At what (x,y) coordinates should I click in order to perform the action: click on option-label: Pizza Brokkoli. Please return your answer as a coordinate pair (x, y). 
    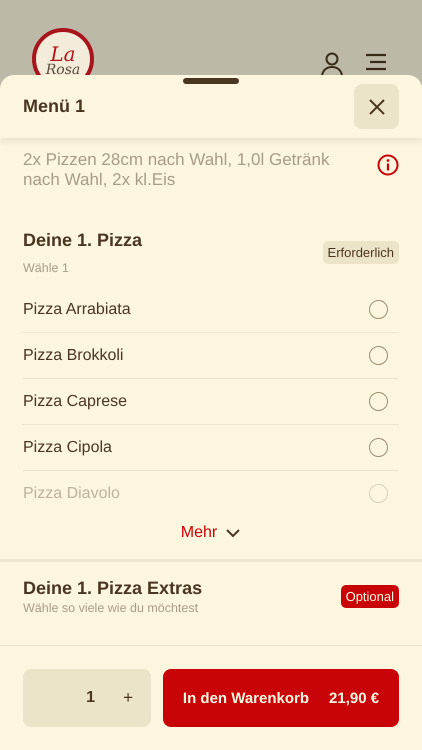
    Looking at the image, I should click on (73, 355).